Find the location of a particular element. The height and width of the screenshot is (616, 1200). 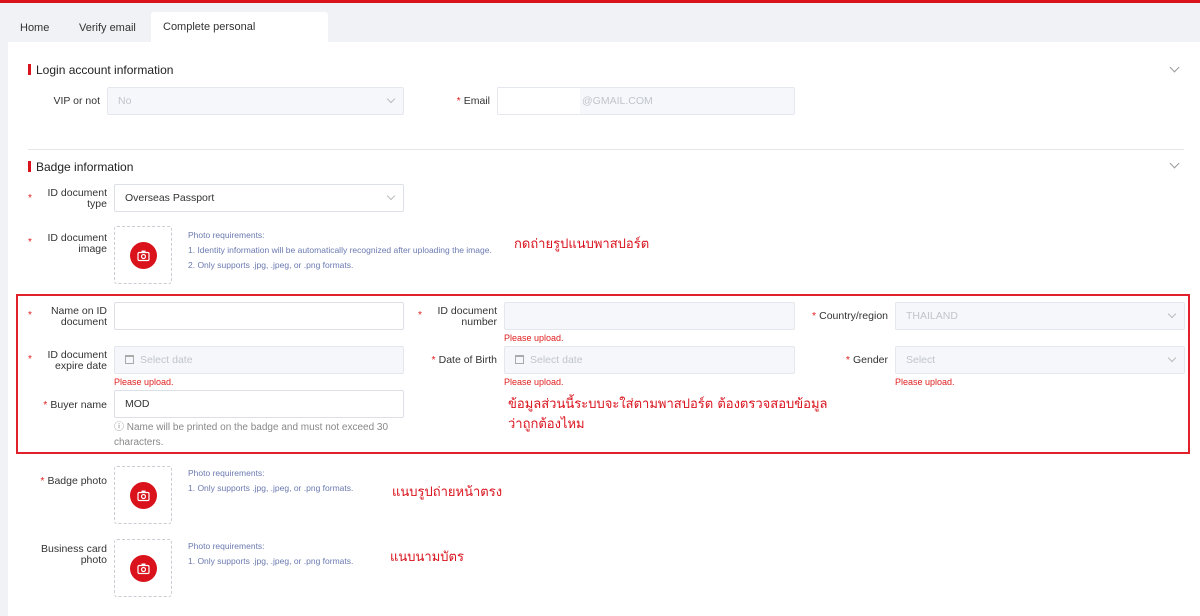

login-section-title: Login account information is located at coordinates (100, 70).